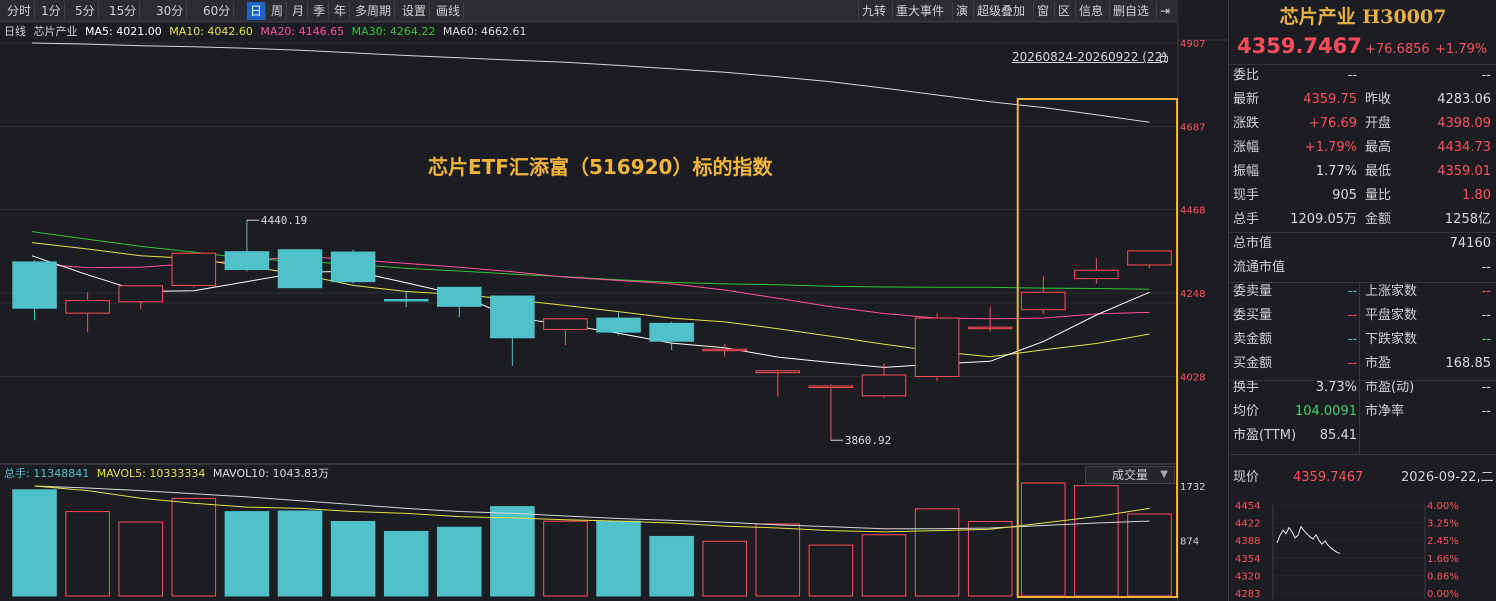 Image resolution: width=1496 pixels, height=601 pixels. I want to click on quote-v1: +76.69, so click(1332, 123).